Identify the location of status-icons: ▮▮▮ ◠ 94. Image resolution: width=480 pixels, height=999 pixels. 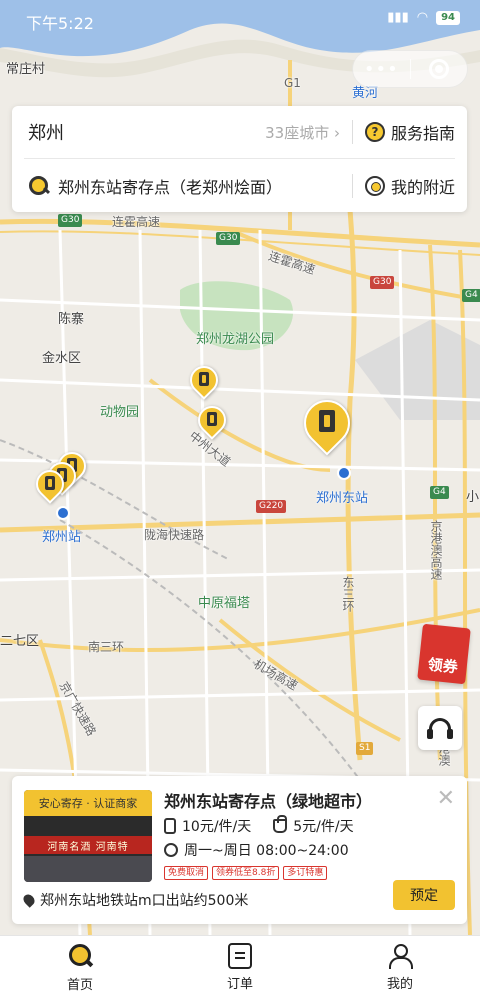
(423, 17).